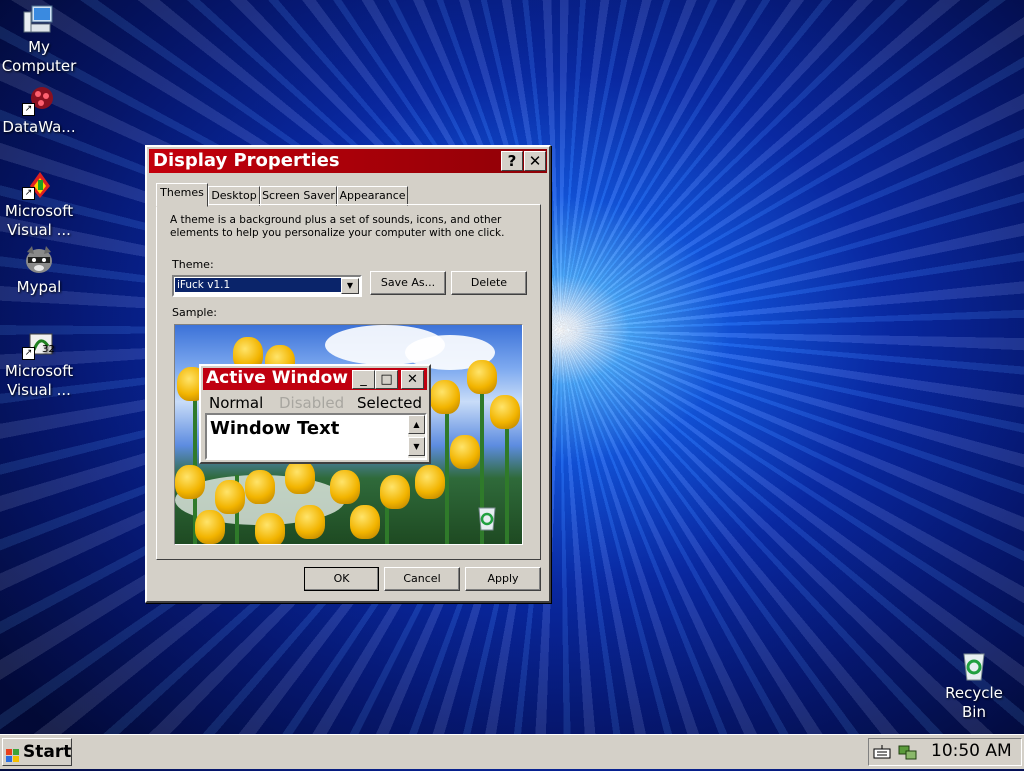 The height and width of the screenshot is (771, 1024). I want to click on desktop-icon-label: My Computer, so click(39, 56).